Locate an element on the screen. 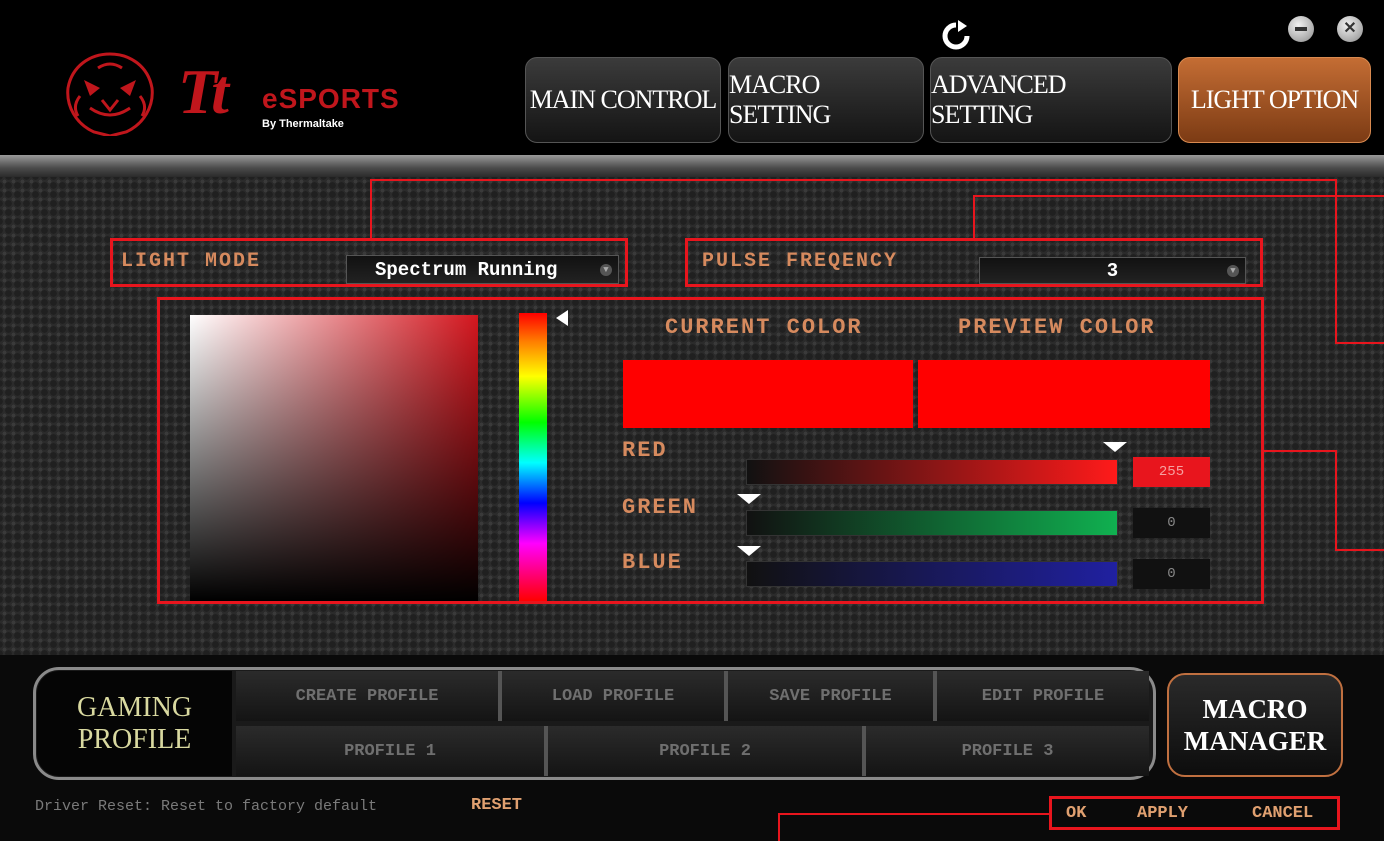 Image resolution: width=1384 pixels, height=841 pixels. refresh-icon is located at coordinates (956, 36).